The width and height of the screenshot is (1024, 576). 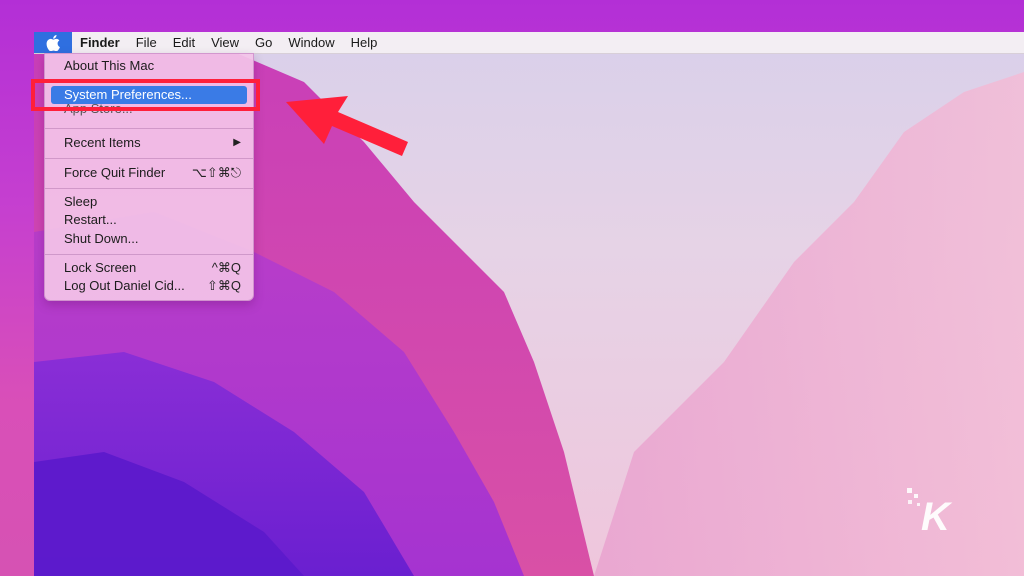 What do you see at coordinates (149, 143) in the screenshot?
I see `menu-item-recent-items: Recent Items ▶` at bounding box center [149, 143].